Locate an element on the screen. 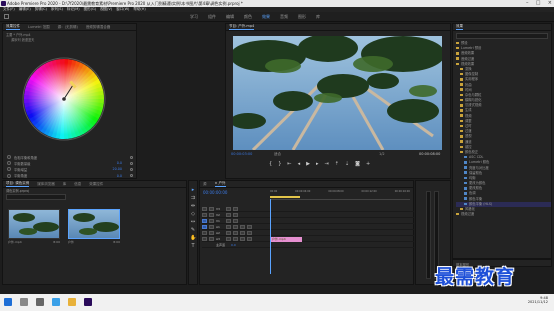 The image size is (554, 311). timeline-clip: 户外.mp4 is located at coordinates (286, 239).